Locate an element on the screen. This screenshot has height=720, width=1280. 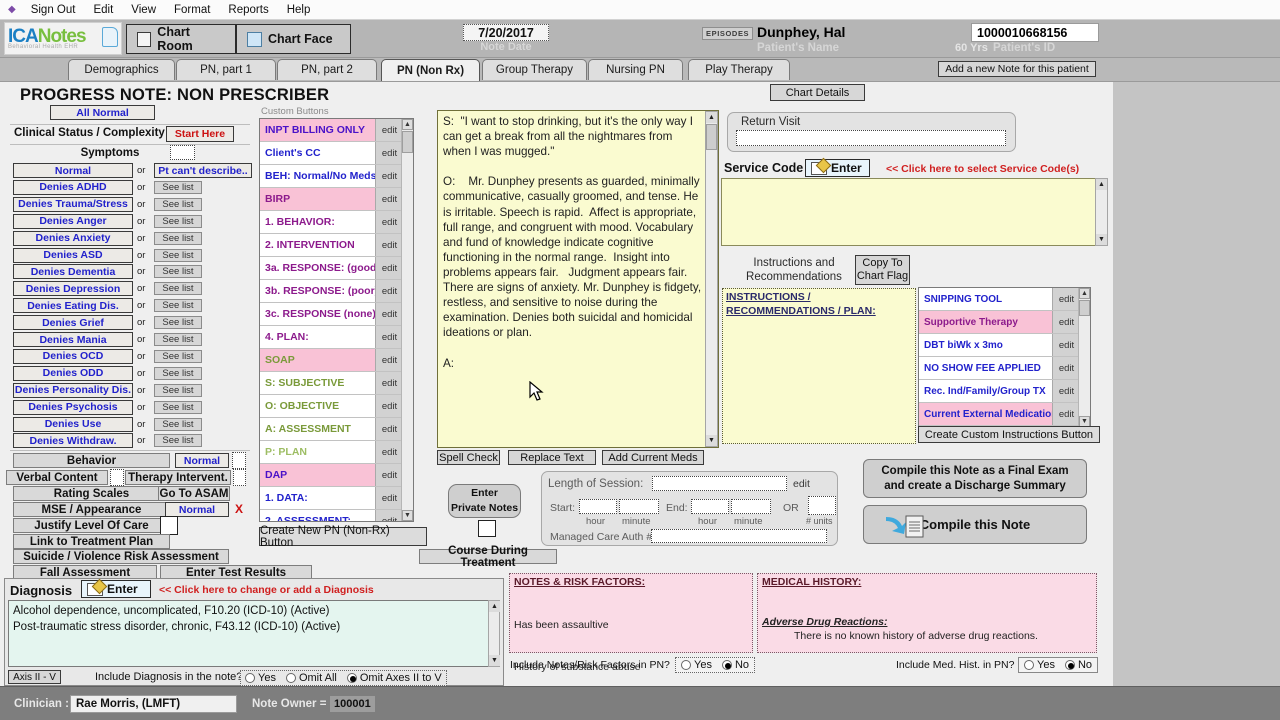
custom-button-label: 3c. RESPONSE (none) is located at coordinates (317, 314).